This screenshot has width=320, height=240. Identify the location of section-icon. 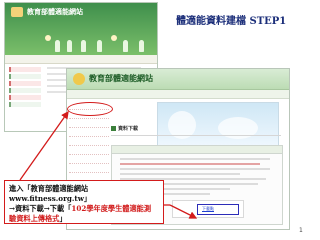
(113, 128).